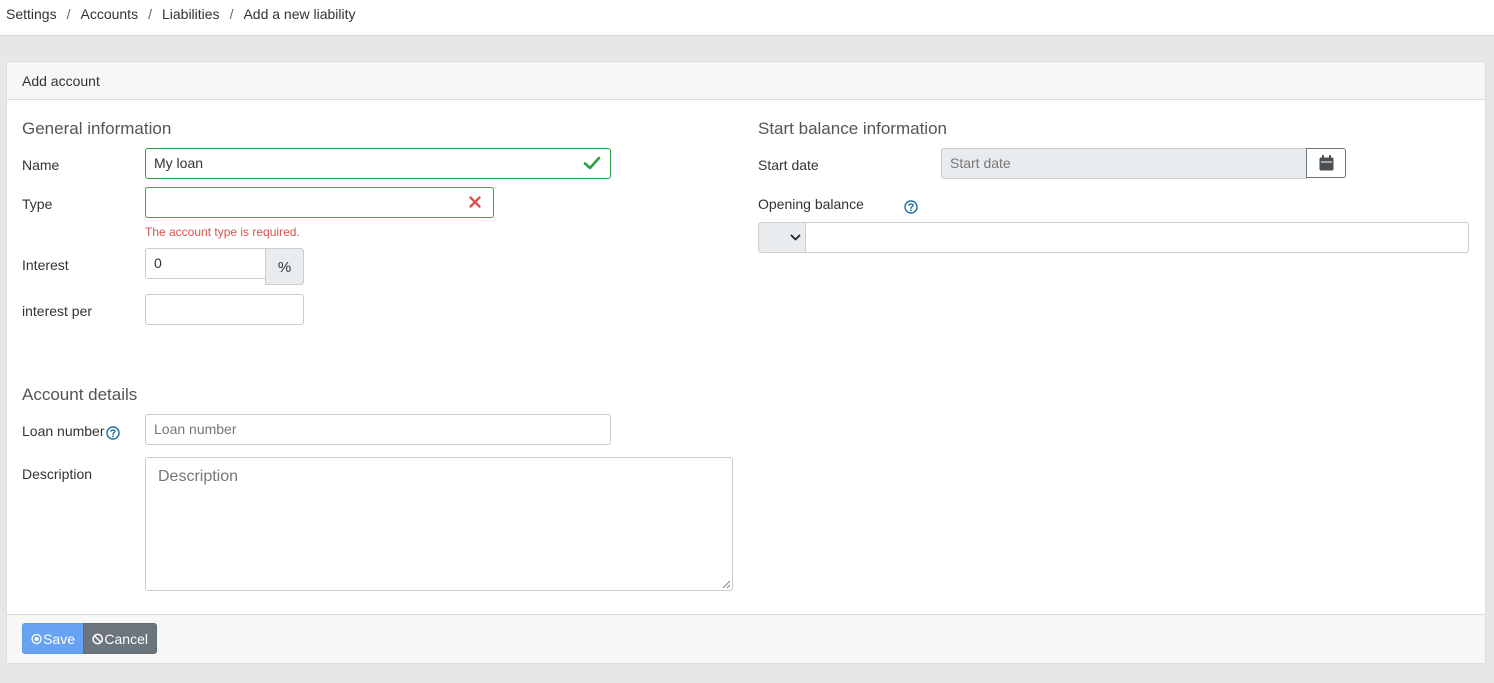 Image resolution: width=1494 pixels, height=683 pixels. I want to click on error-x-icon, so click(475, 202).